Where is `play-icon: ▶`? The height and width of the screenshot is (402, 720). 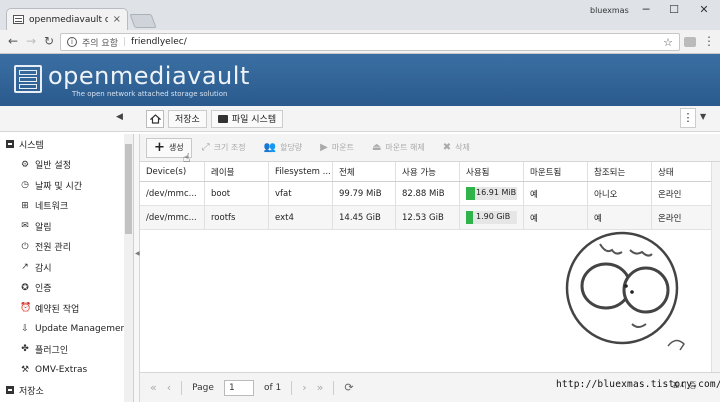
play-icon: ▶ is located at coordinates (324, 147).